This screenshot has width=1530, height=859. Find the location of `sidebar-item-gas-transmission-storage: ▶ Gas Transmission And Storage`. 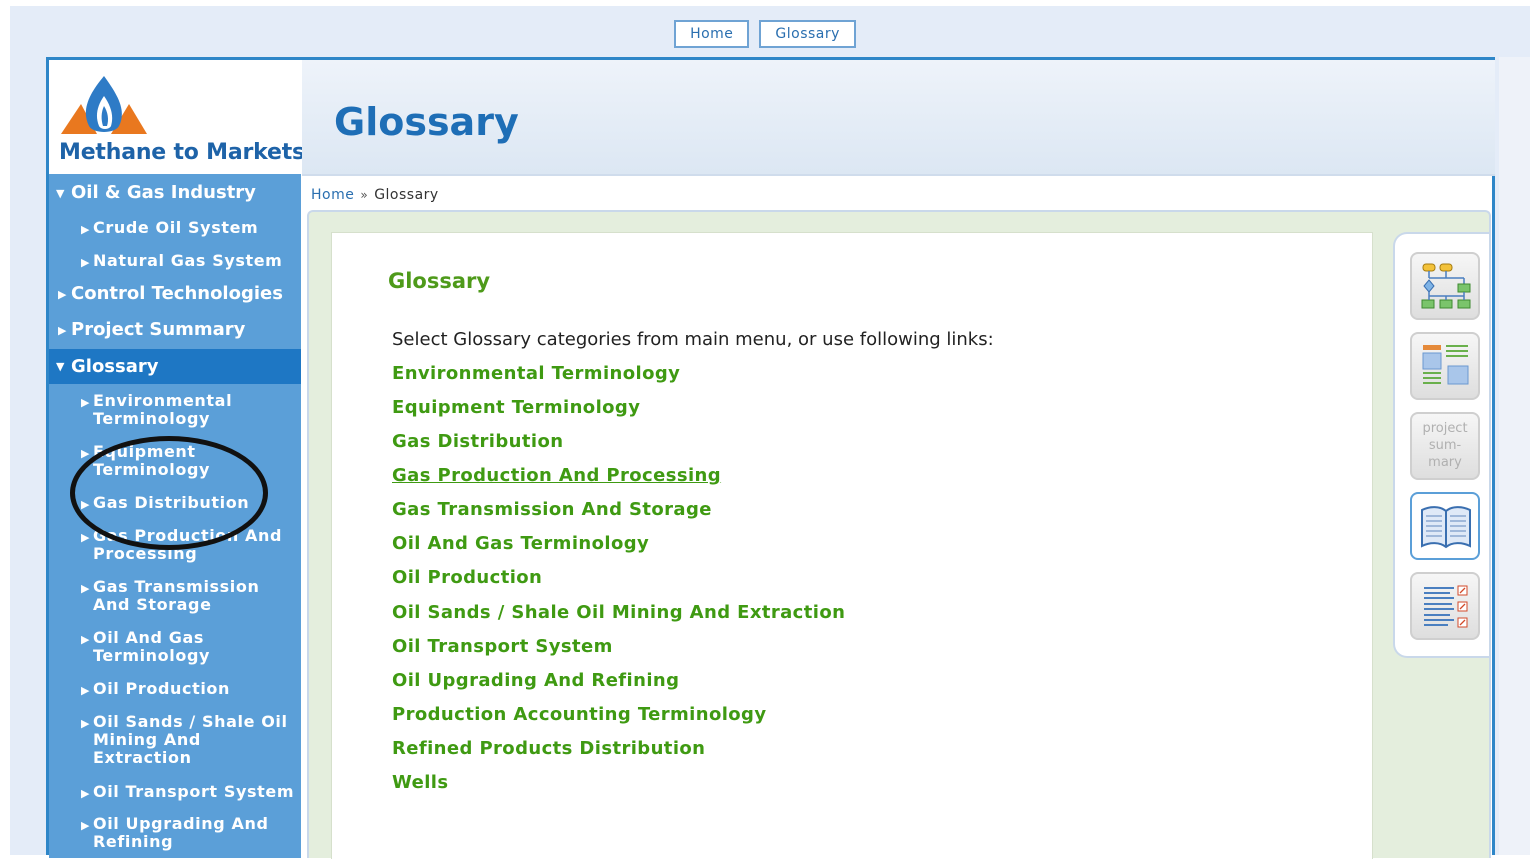

sidebar-item-gas-transmission-storage: ▶ Gas Transmission And Storage is located at coordinates (175, 596).